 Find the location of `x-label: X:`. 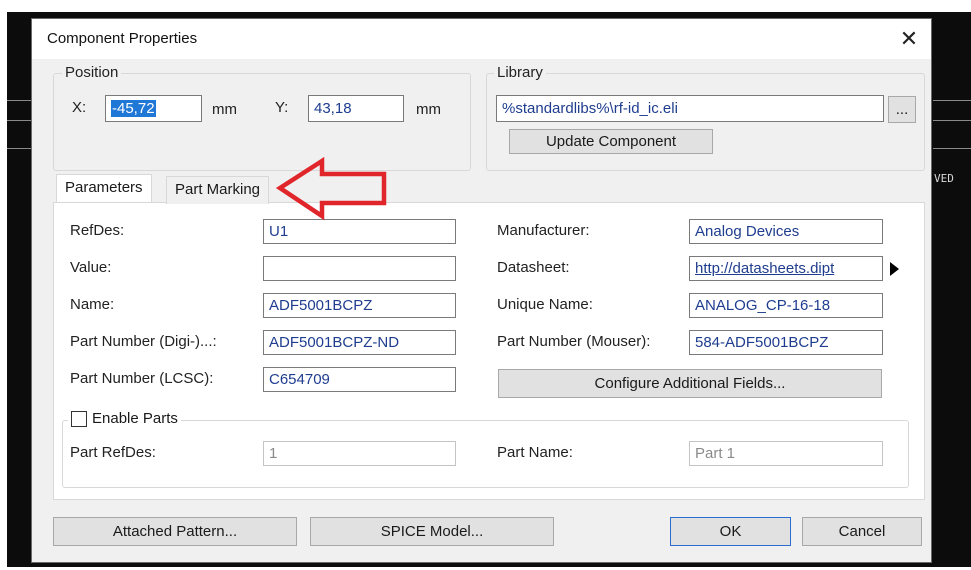

x-label: X: is located at coordinates (79, 107).